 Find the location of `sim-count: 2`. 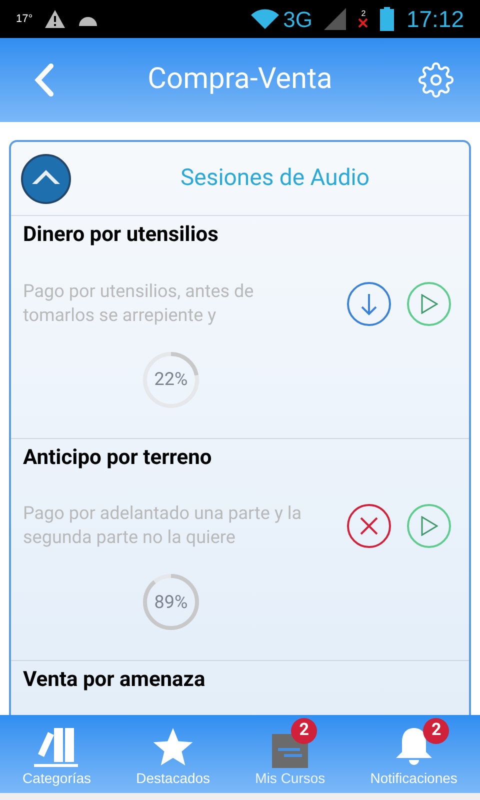

sim-count: 2 is located at coordinates (363, 14).